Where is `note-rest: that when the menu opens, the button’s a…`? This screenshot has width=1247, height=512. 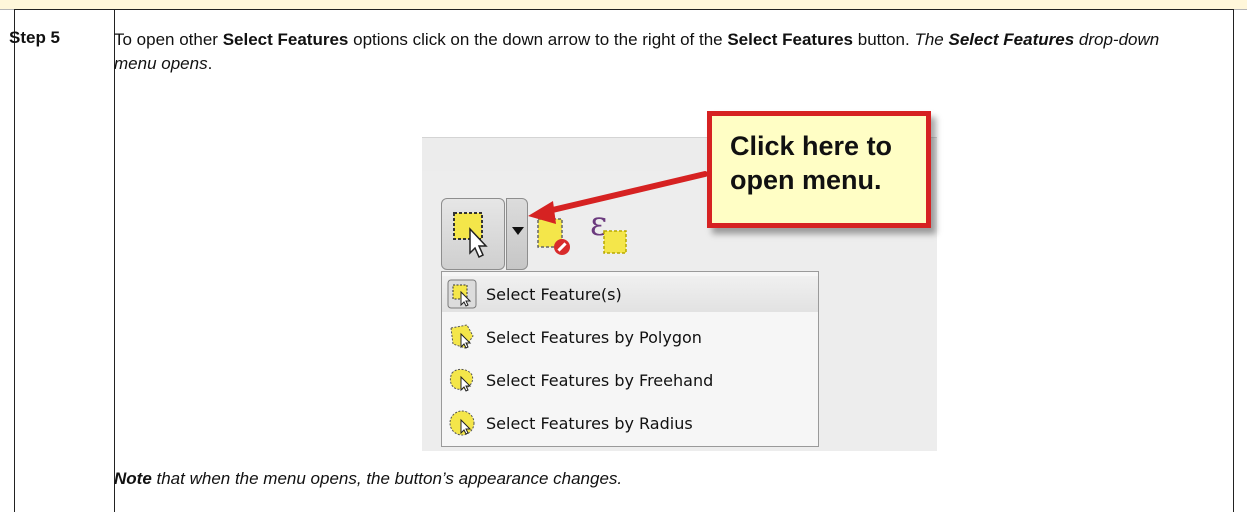 note-rest: that when the menu opens, the button’s a… is located at coordinates (387, 478).